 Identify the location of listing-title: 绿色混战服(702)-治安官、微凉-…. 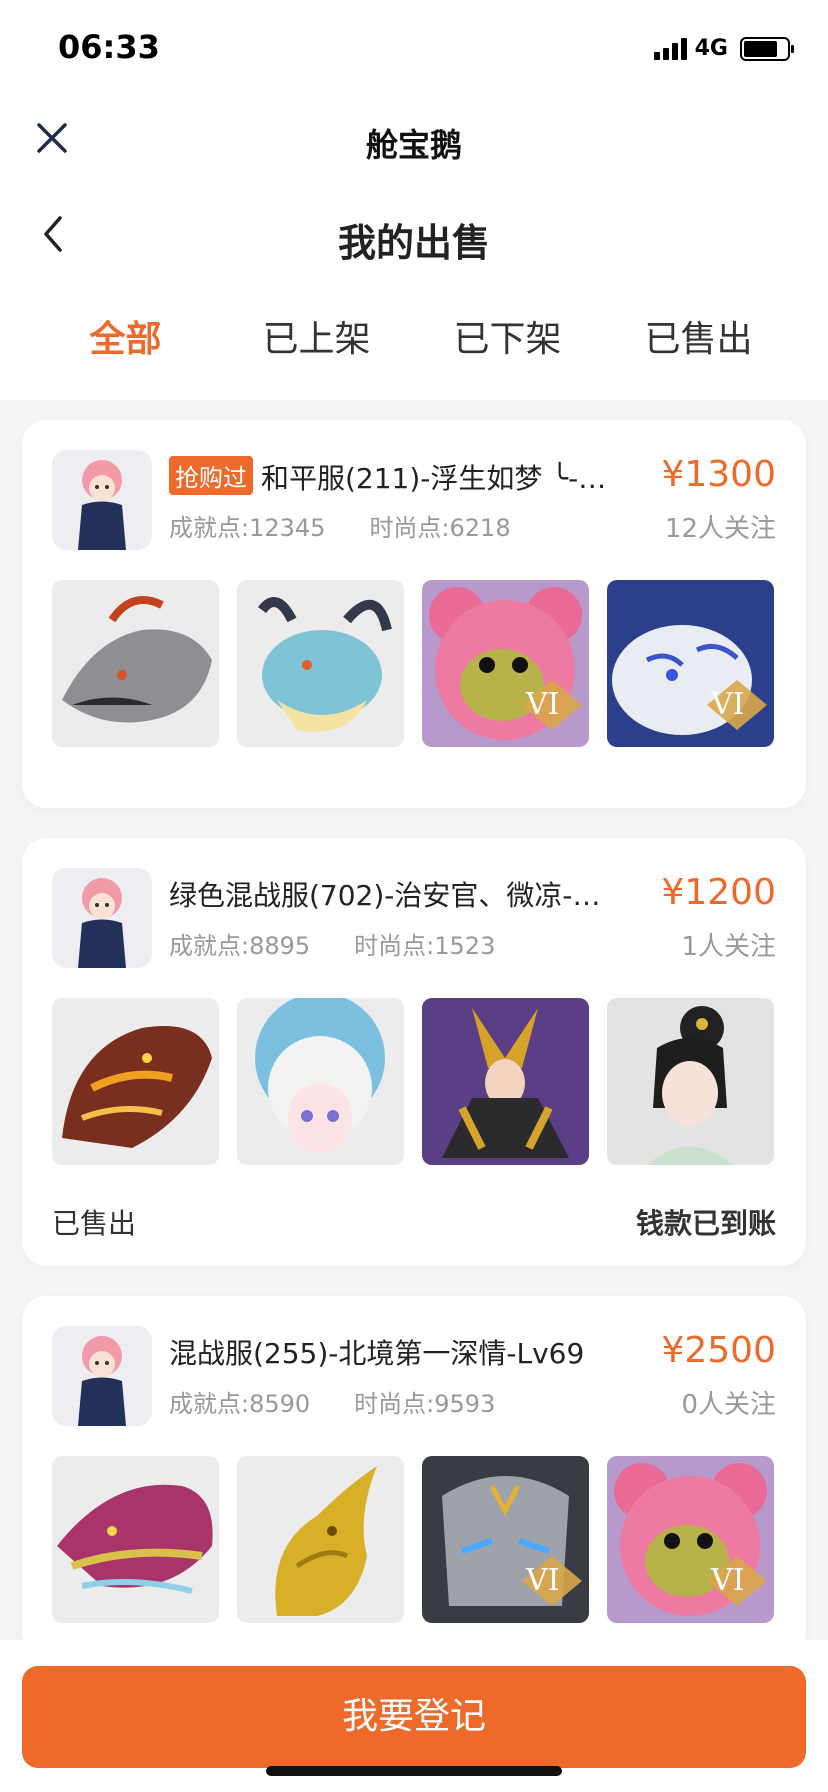
(385, 895).